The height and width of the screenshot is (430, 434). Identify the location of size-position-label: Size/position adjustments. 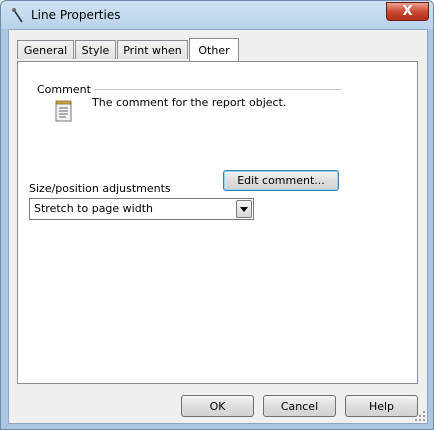
(100, 188).